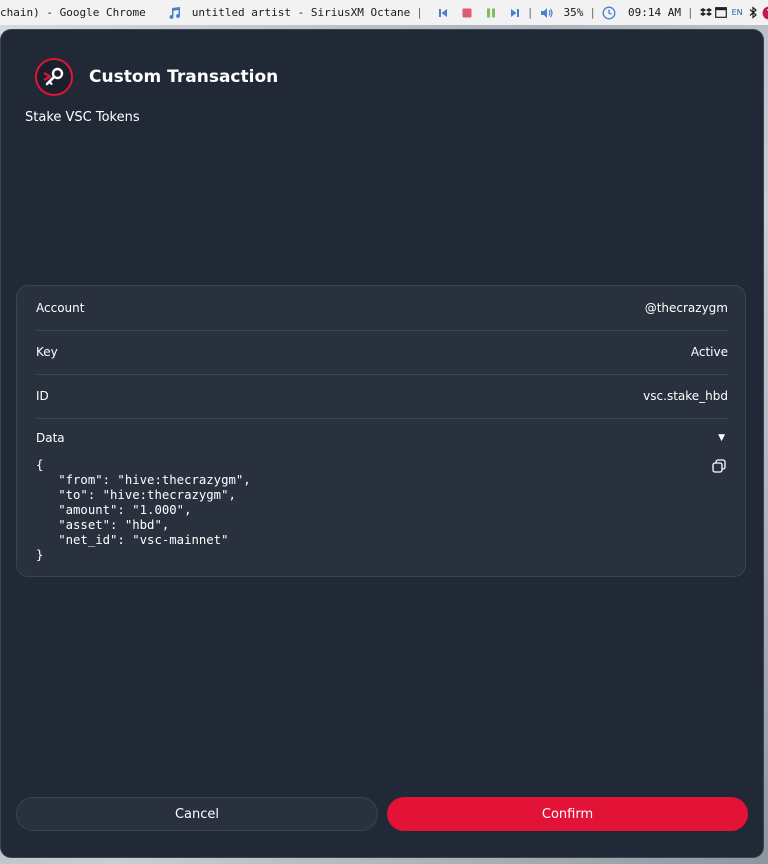  I want to click on dialog-header: Custom Transaction, so click(156, 77).